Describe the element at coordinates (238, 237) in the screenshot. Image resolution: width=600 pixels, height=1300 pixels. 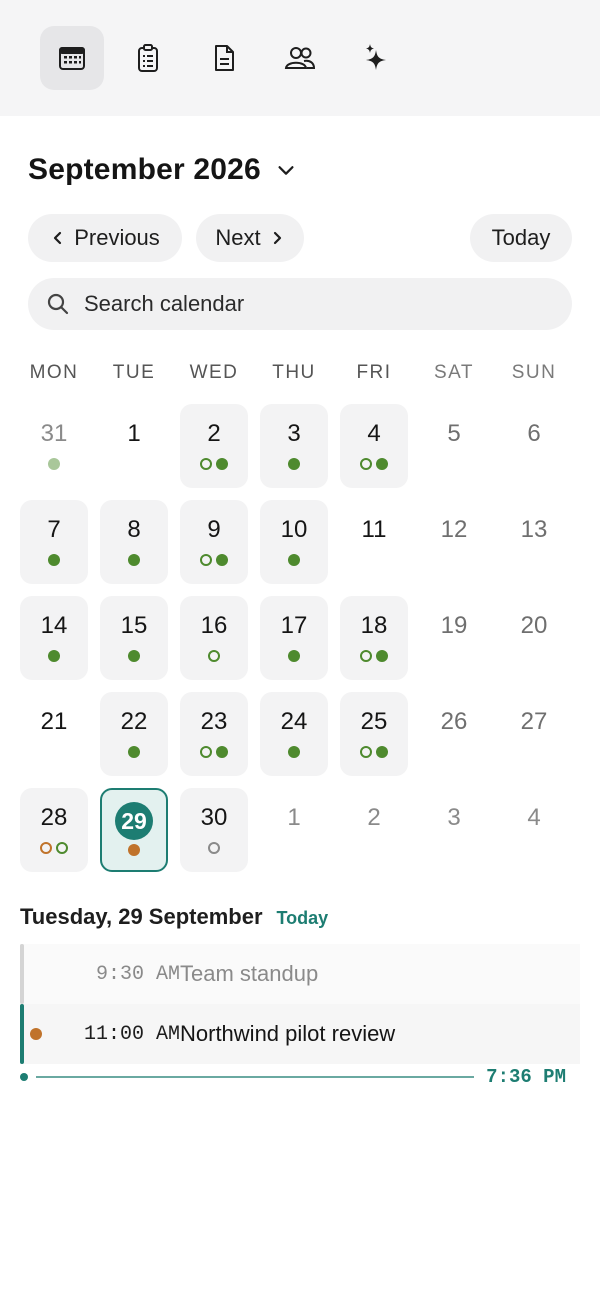
I see `next-label: Next` at that location.